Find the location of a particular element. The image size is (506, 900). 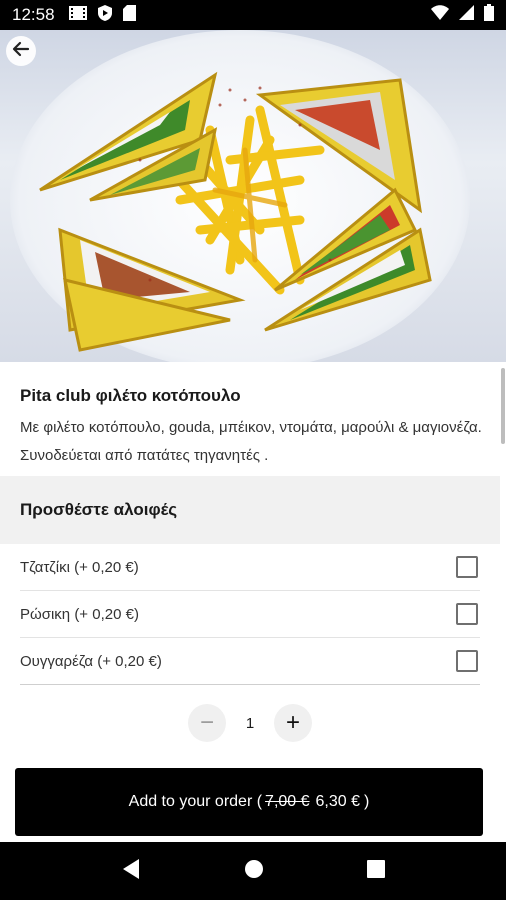

extras-section-header: Προσθέστε αλοιφές is located at coordinates (250, 510).